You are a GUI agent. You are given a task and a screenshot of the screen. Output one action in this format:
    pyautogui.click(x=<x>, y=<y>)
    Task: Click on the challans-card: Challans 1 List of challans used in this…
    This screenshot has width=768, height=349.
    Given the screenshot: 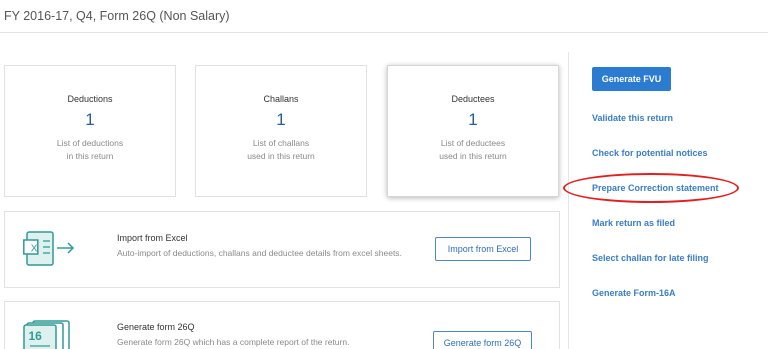 What is the action you would take?
    pyautogui.click(x=281, y=131)
    